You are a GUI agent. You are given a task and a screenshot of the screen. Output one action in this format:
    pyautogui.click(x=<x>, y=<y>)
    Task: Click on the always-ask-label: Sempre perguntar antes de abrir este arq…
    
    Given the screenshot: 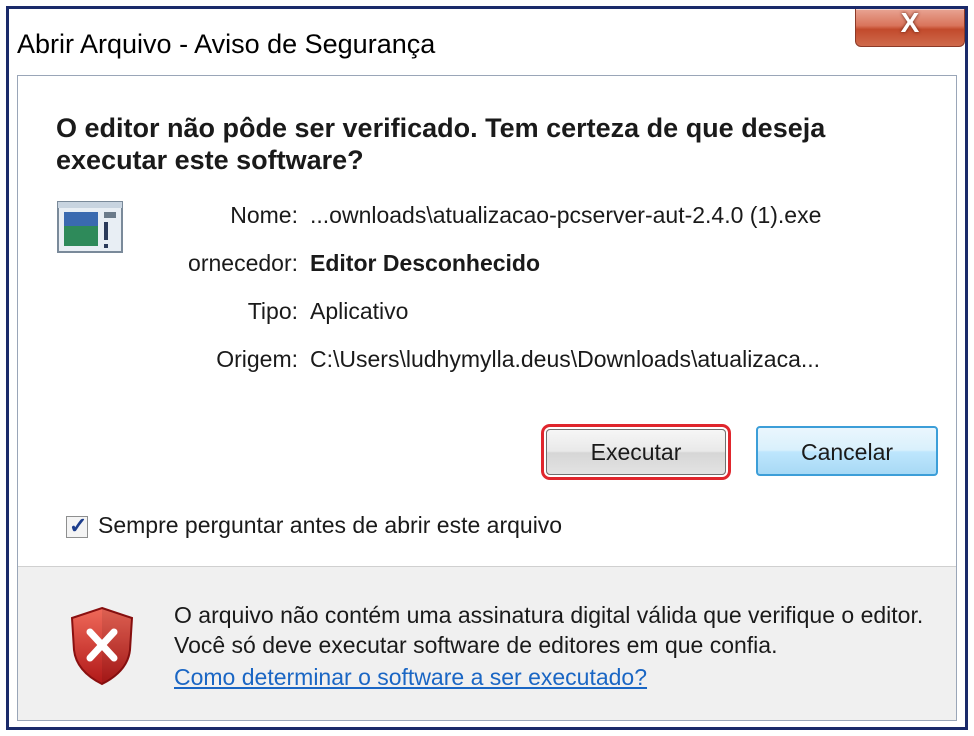 What is the action you would take?
    pyautogui.click(x=330, y=525)
    